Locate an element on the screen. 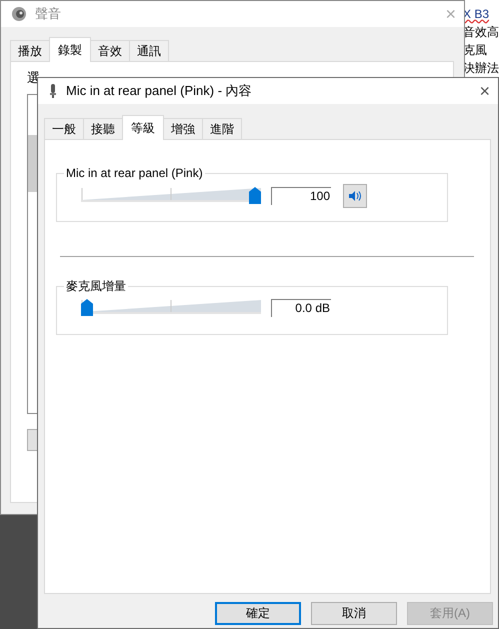  button is located at coordinates (32, 440).